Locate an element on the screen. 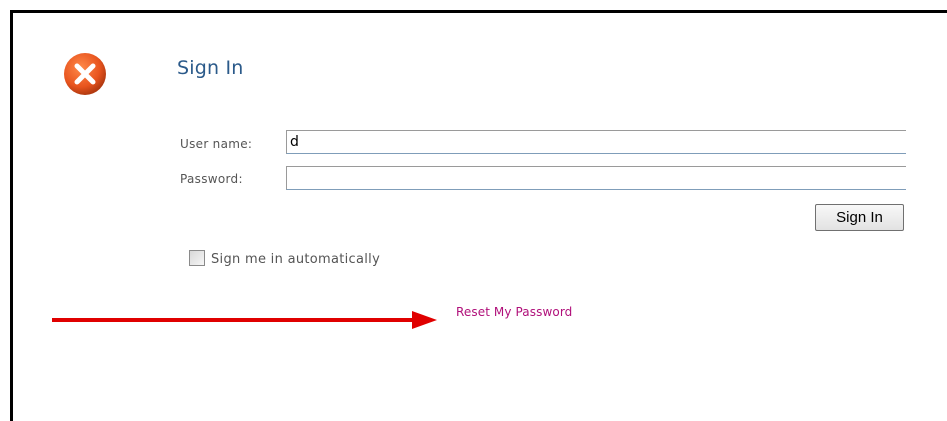 The width and height of the screenshot is (947, 421). page-title: Sign In is located at coordinates (210, 68).